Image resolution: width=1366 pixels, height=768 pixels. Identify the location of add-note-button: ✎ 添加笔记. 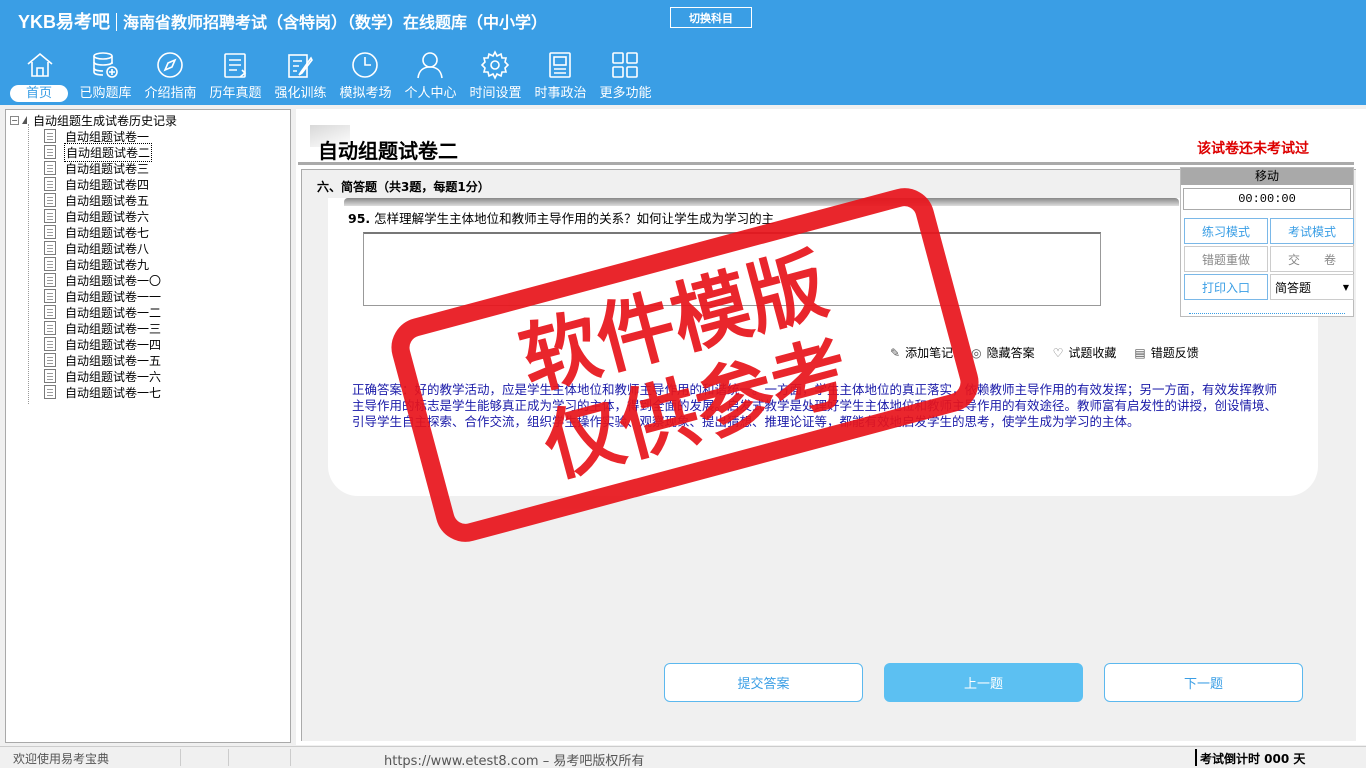
(921, 352).